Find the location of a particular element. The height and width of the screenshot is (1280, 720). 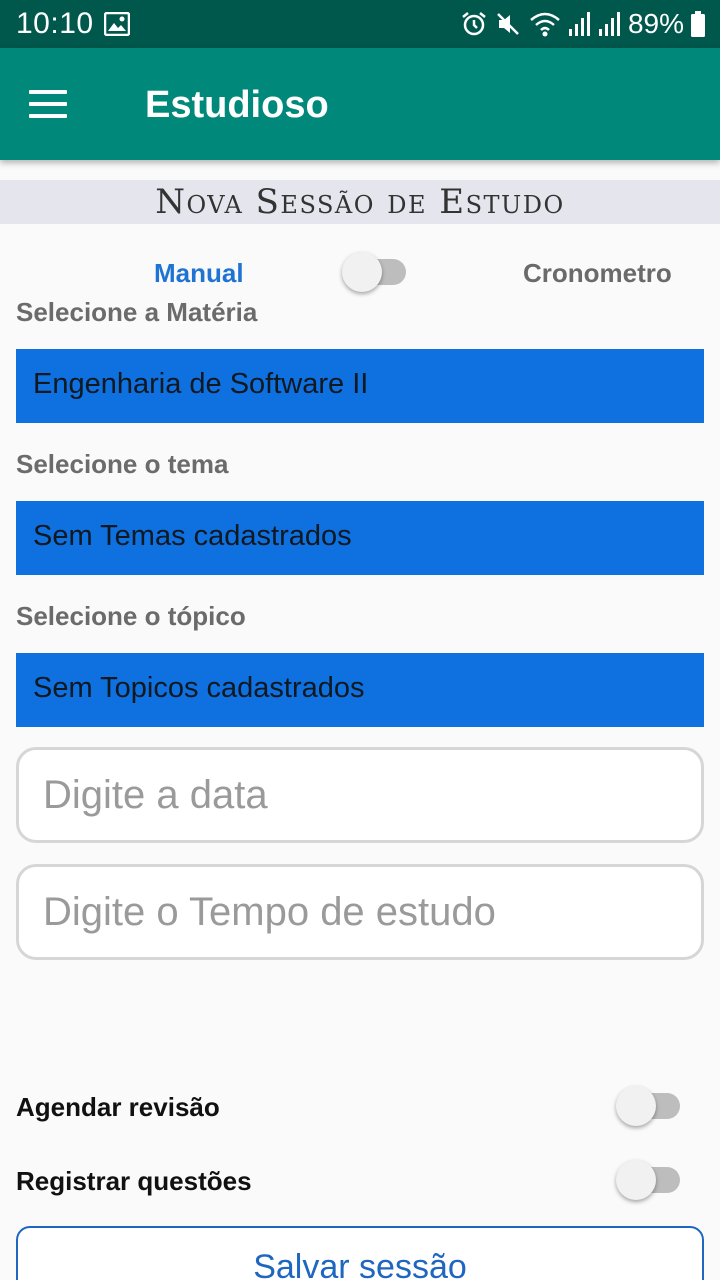

subject-label: Selecione a Matéria is located at coordinates (137, 312).